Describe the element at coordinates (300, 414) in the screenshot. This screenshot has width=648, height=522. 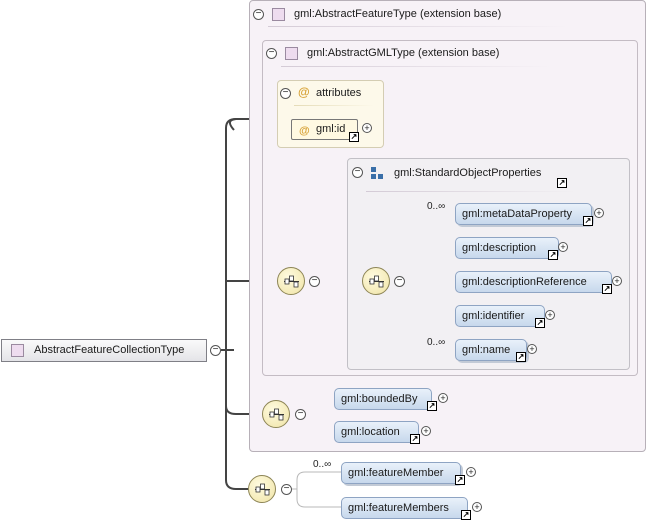
I see `collapse-bounding-sequence-button: −` at that location.